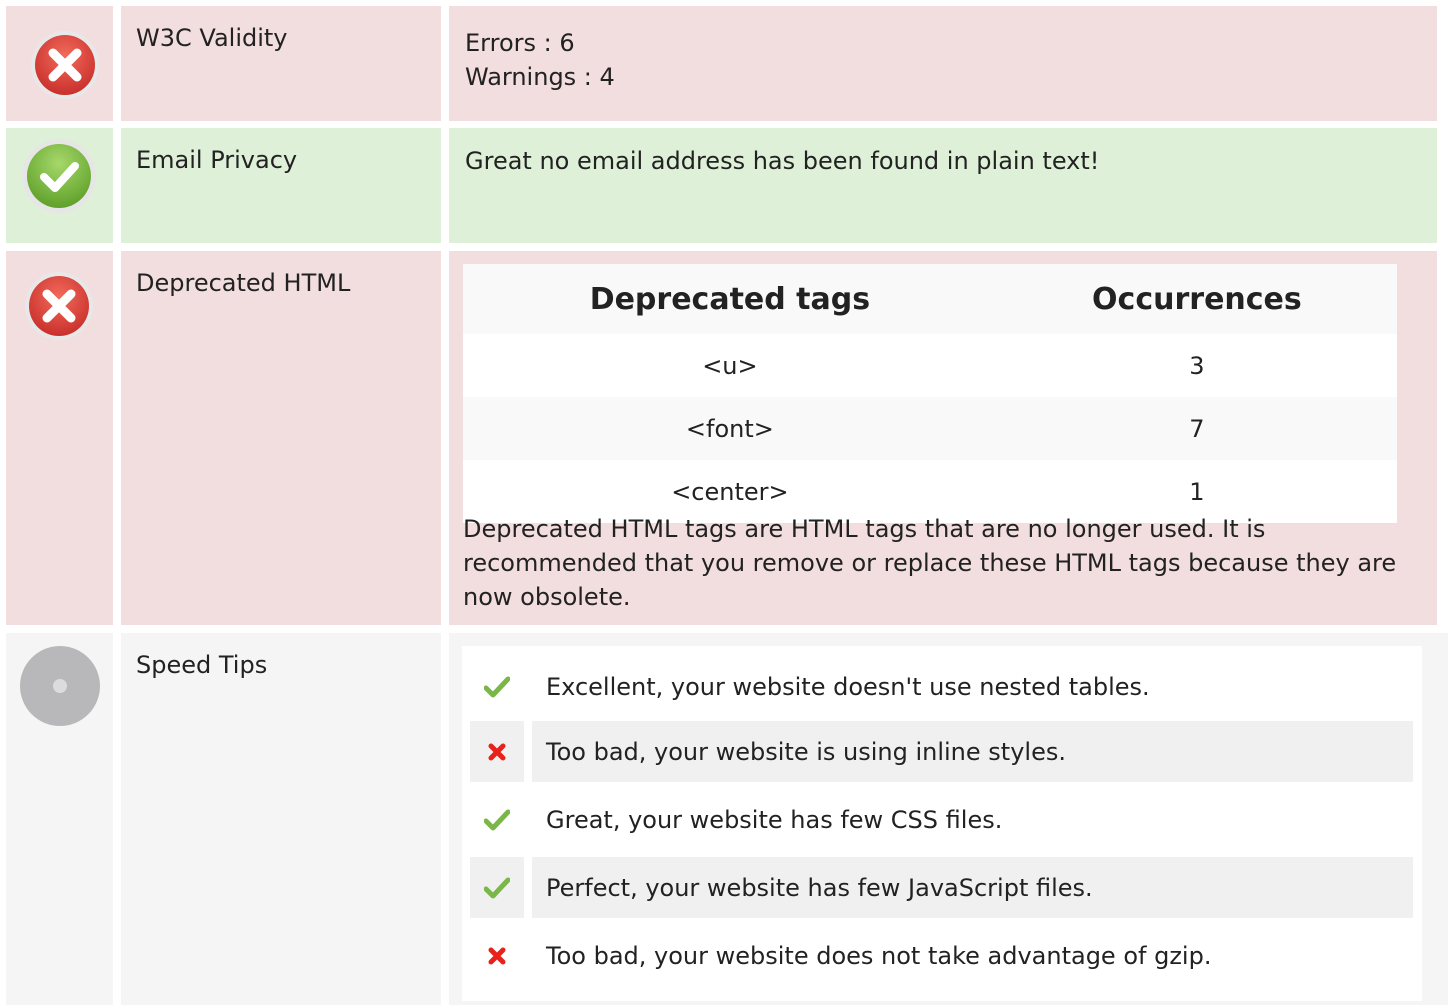 The width and height of the screenshot is (1448, 1005). I want to click on speed-tip-row: Great, your website has few CSS files., so click(941, 819).